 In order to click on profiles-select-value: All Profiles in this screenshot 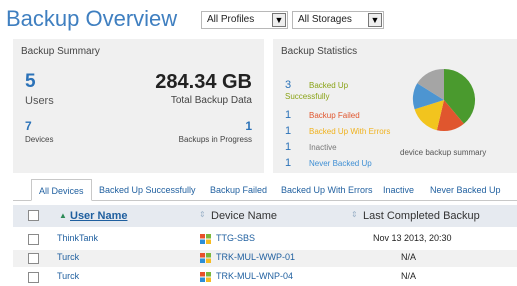, I will do `click(231, 19)`.